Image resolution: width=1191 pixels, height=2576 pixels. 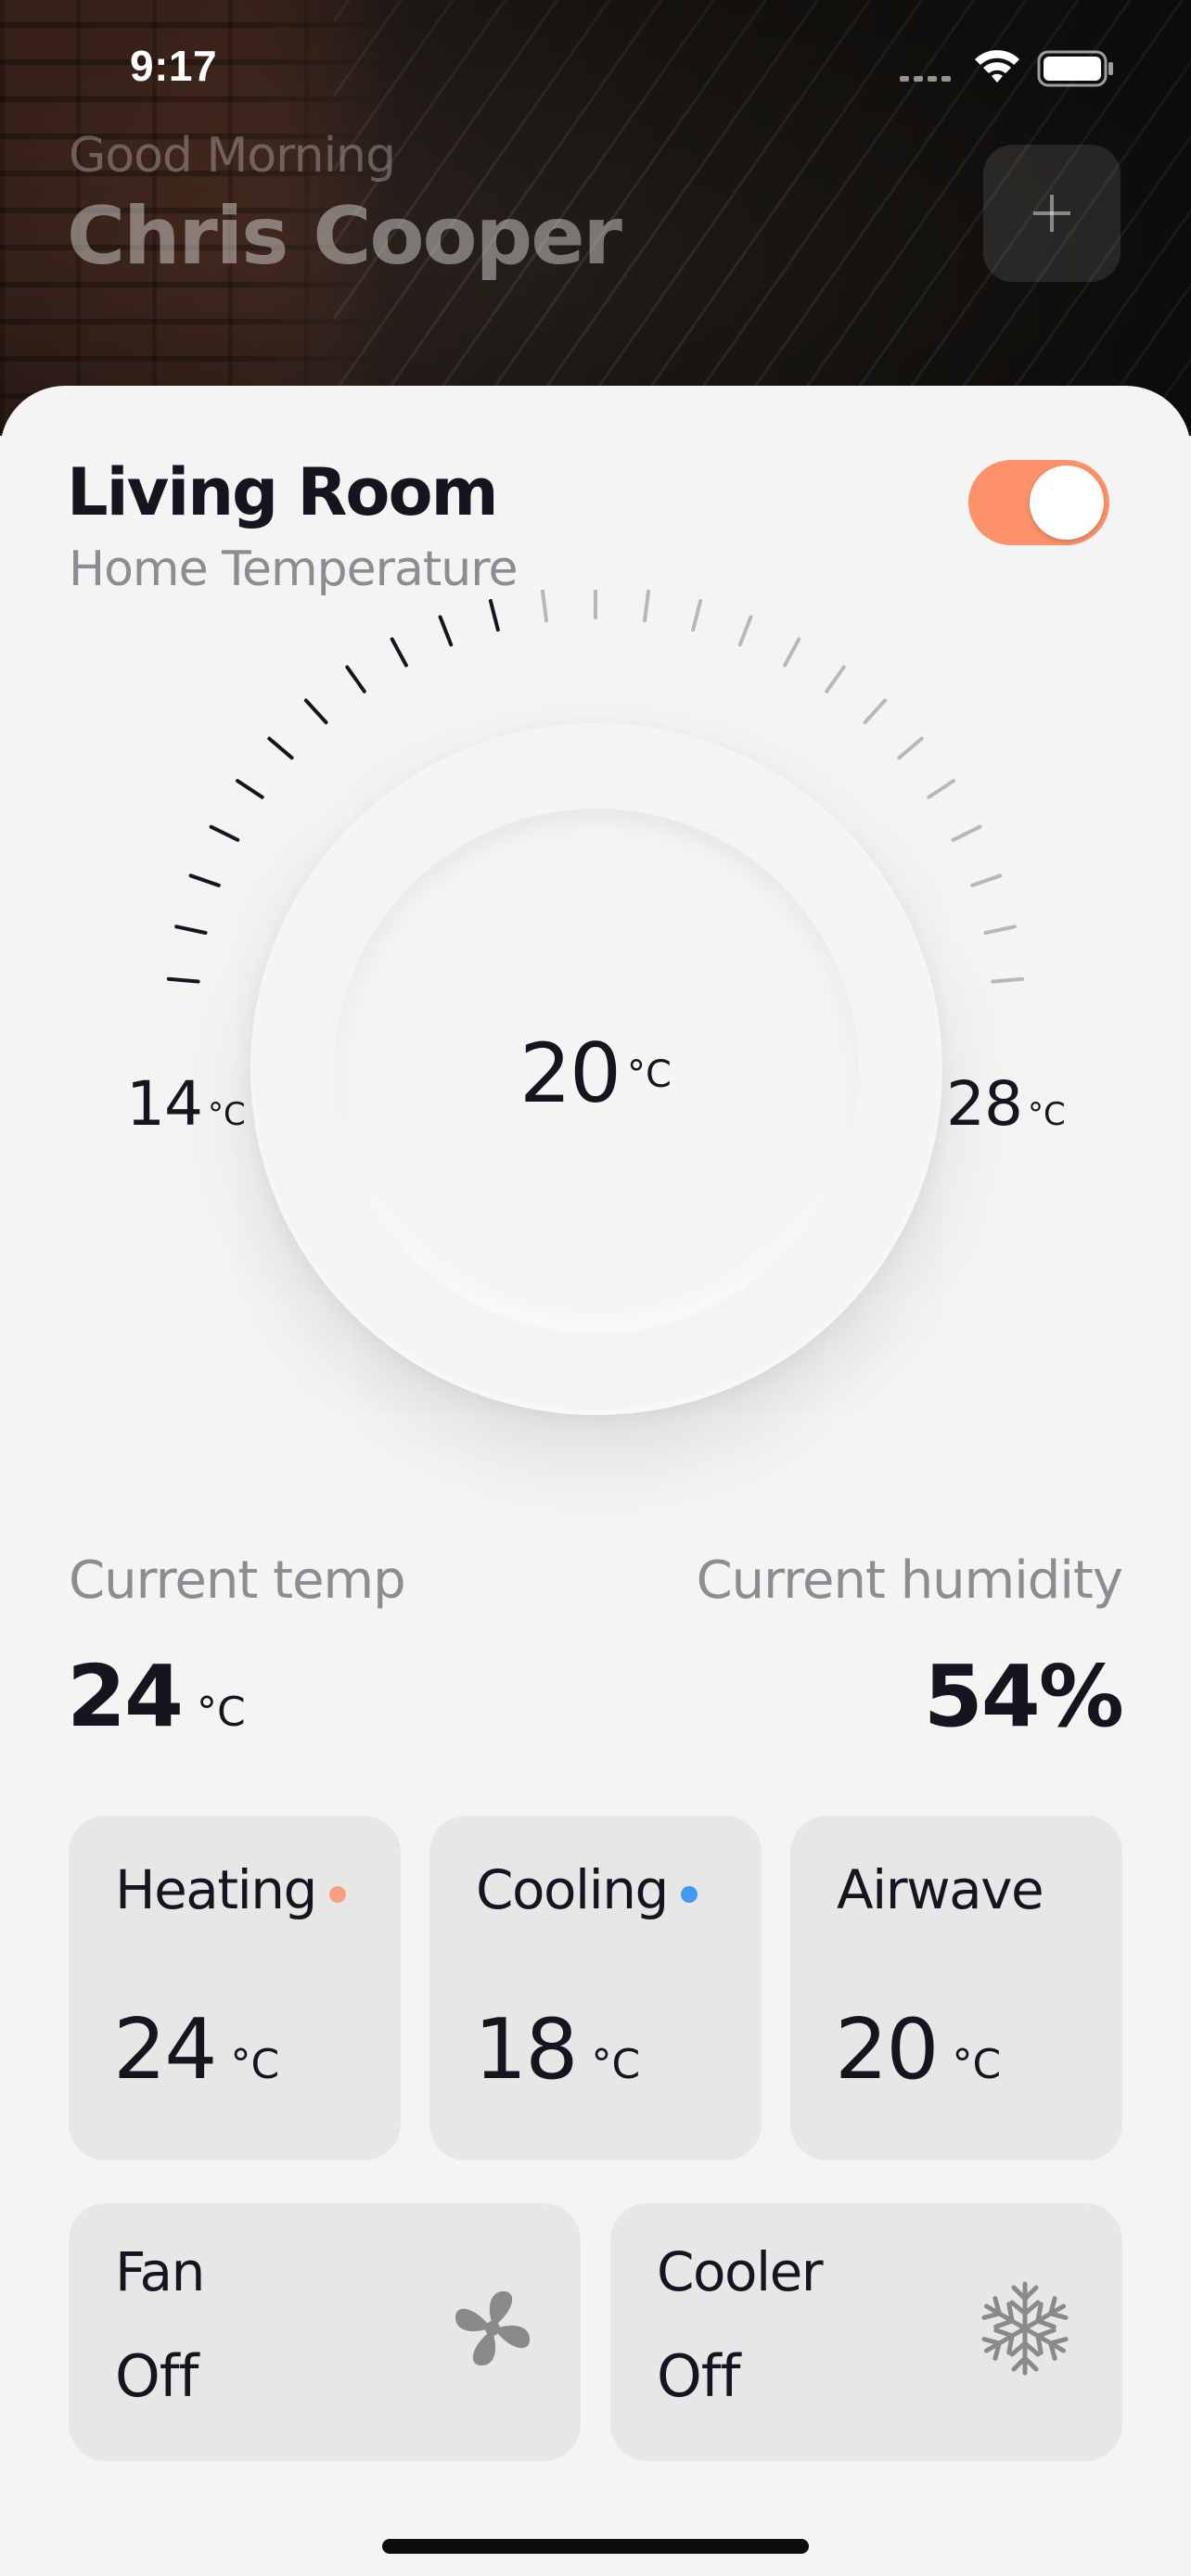 What do you see at coordinates (216, 1889) in the screenshot?
I see `heating-label: Heating` at bounding box center [216, 1889].